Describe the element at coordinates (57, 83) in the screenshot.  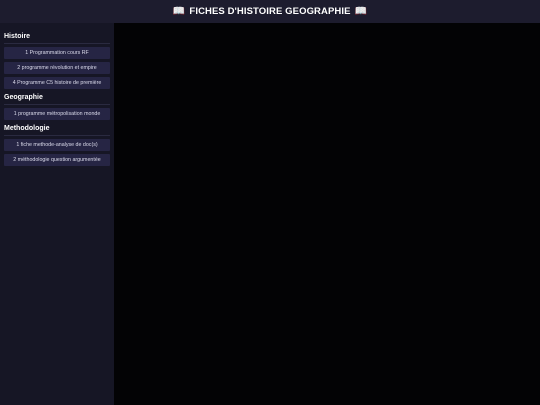
I see `nav-item-histoire-de-premiere: 4 Programme C5 histoire de première` at that location.